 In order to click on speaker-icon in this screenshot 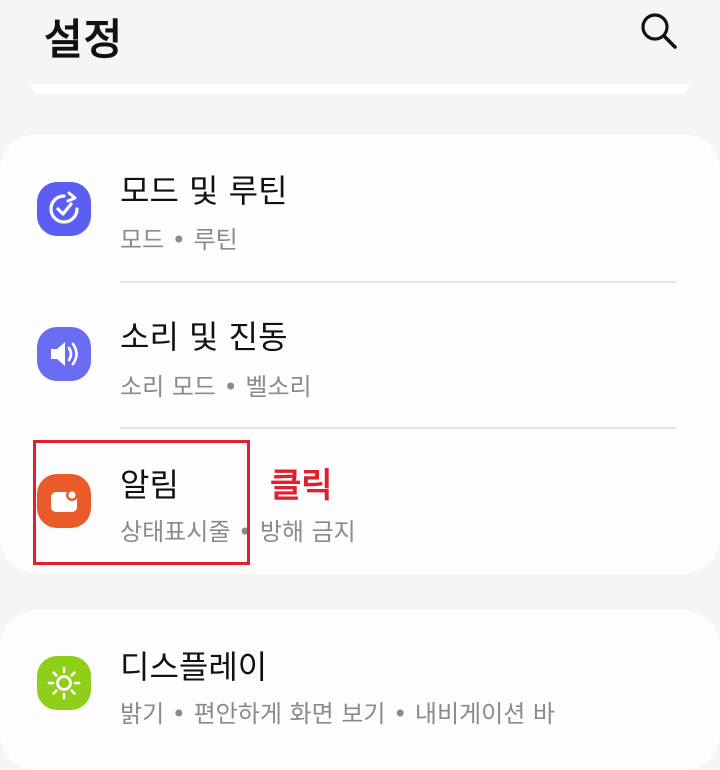, I will do `click(64, 354)`.